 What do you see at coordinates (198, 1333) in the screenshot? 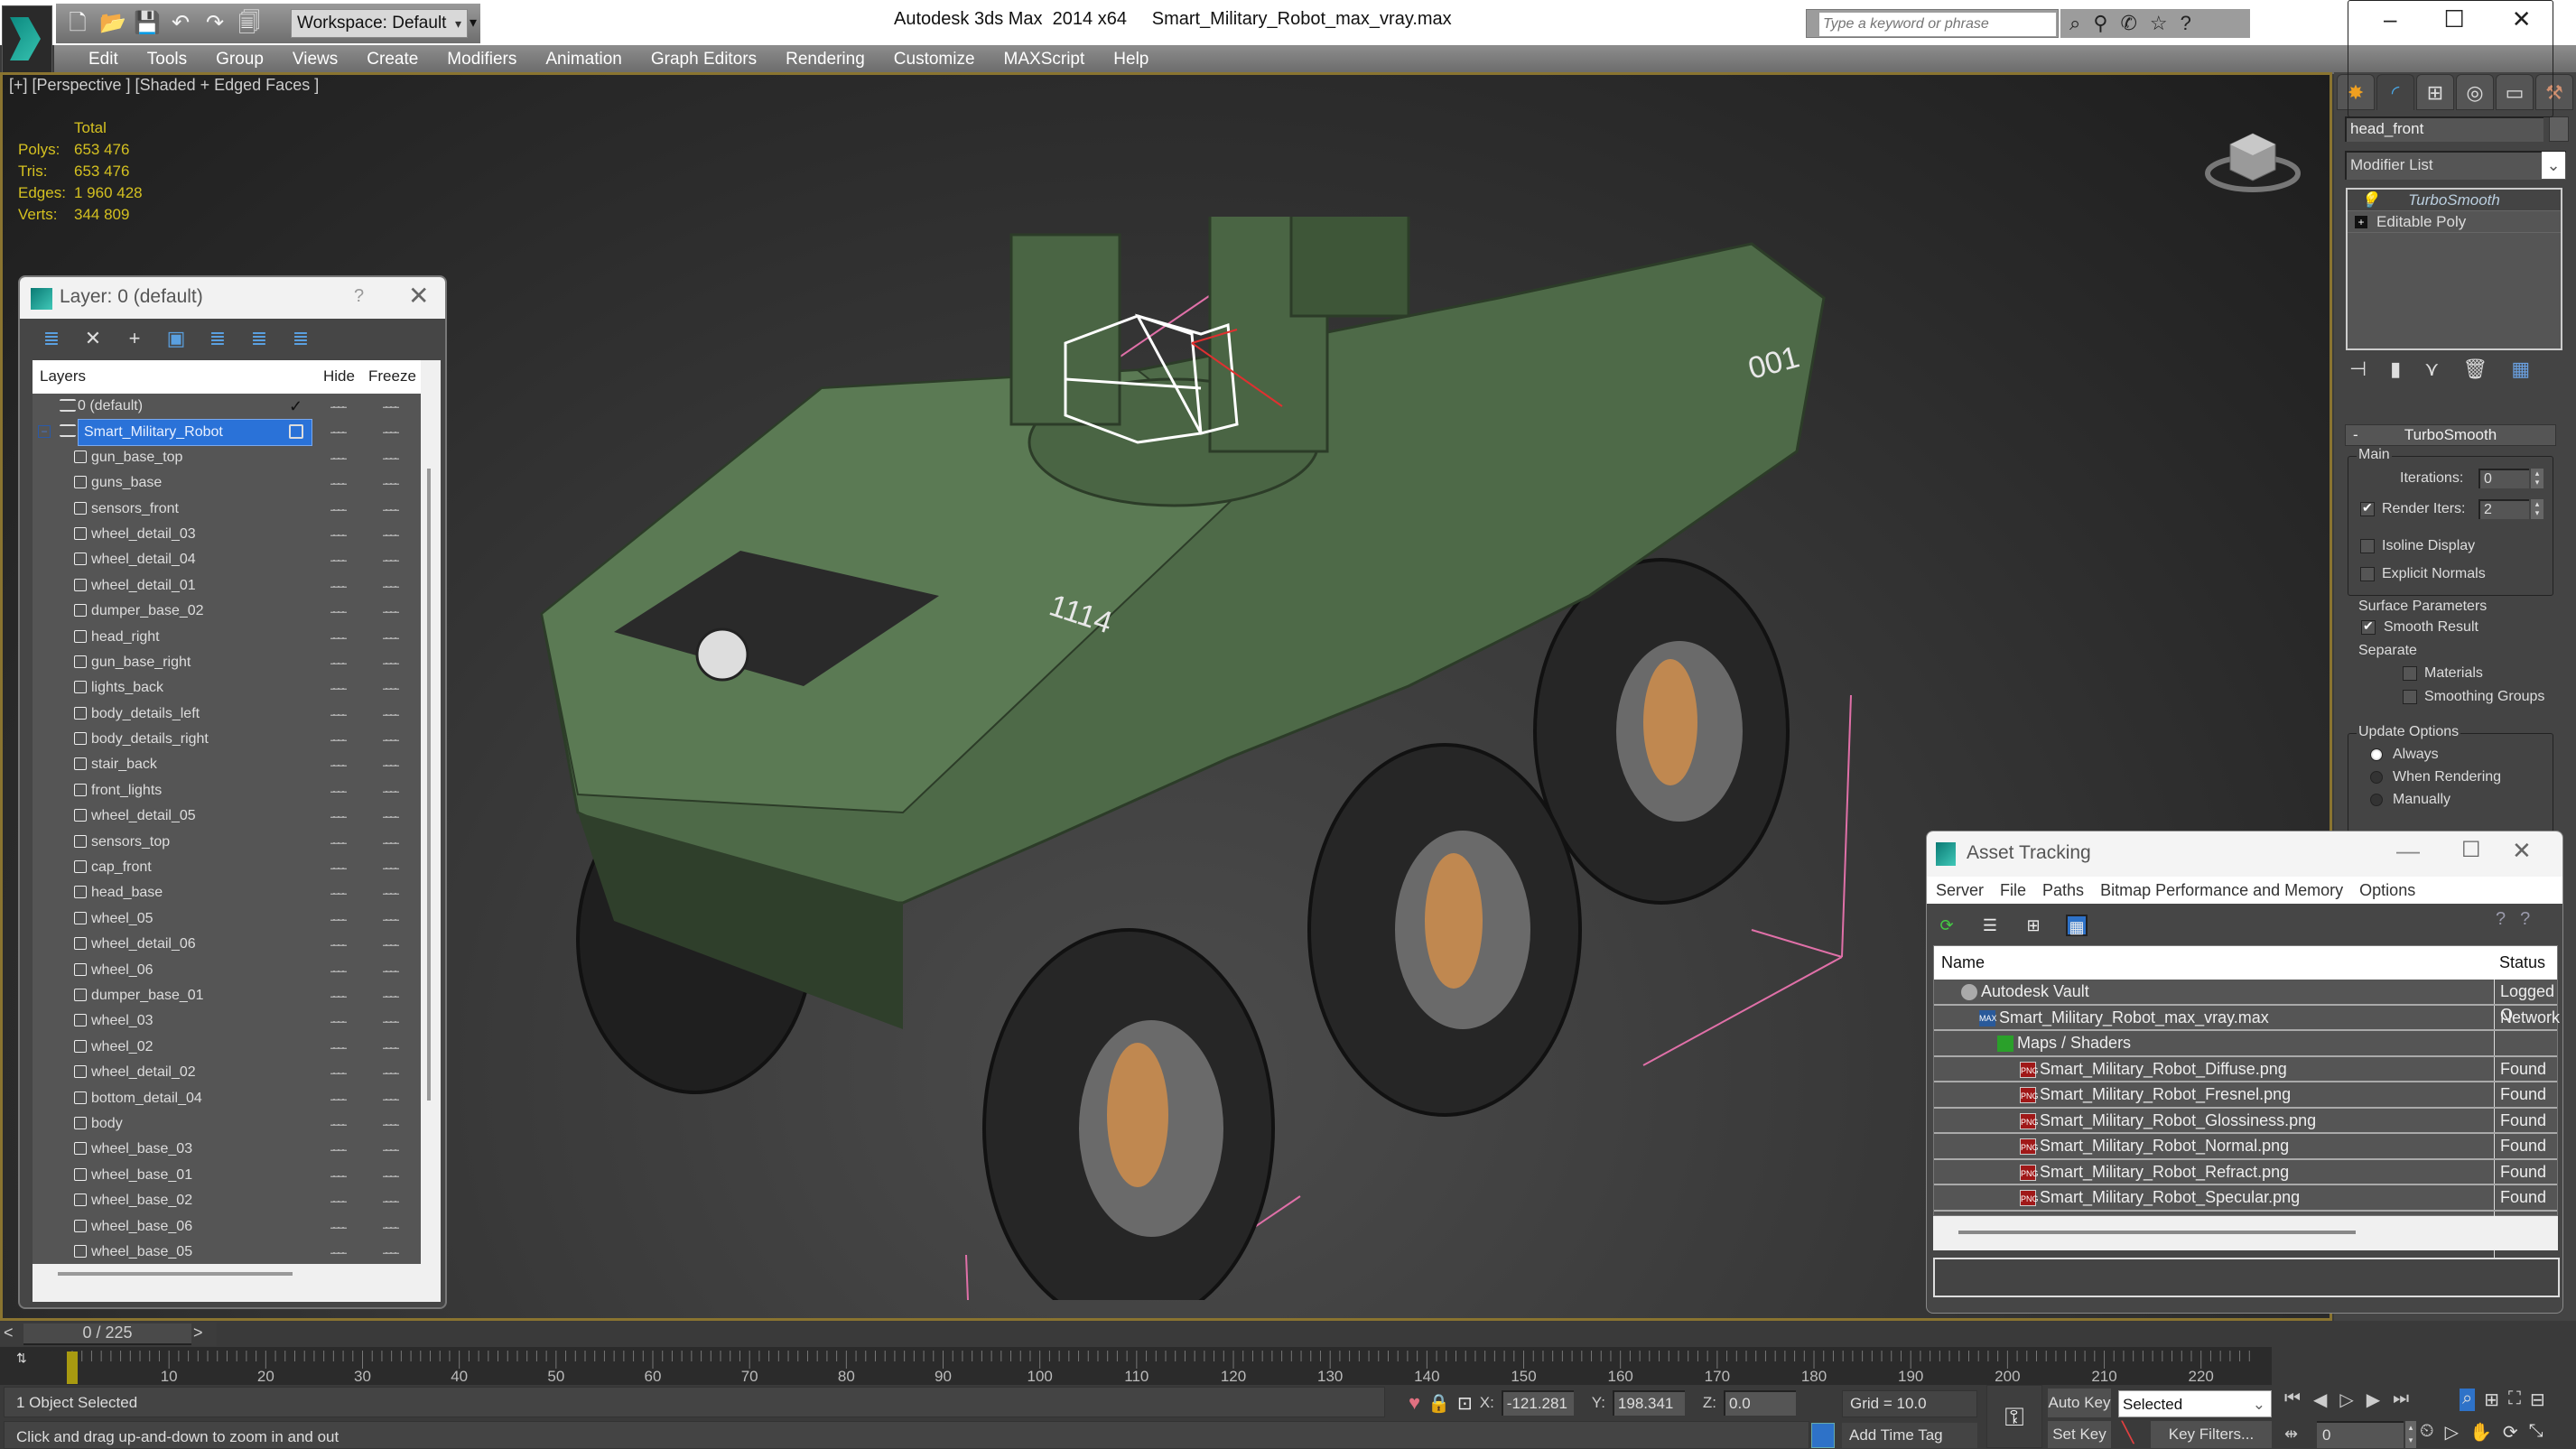
I see `next-frame-button: >` at bounding box center [198, 1333].